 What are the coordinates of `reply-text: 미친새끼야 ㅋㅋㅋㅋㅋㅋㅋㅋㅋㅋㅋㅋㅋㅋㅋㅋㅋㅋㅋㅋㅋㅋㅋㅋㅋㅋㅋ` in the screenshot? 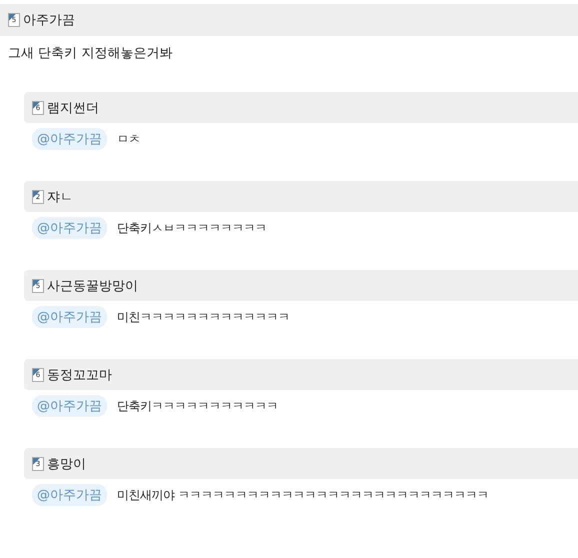 It's located at (302, 495).